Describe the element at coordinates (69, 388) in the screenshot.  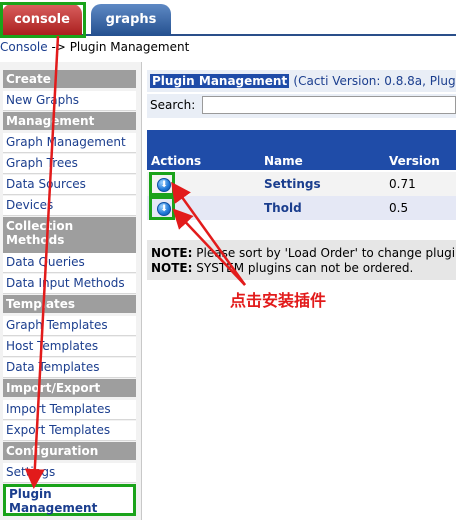
I see `sidebar-head-import-export: Import/Export` at that location.